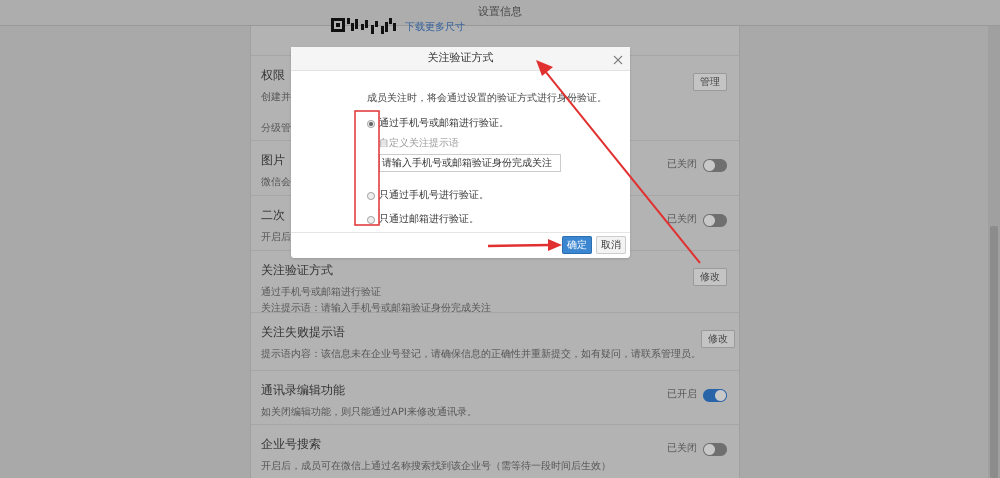 Image resolution: width=1000 pixels, height=478 pixels. What do you see at coordinates (481, 355) in the screenshot?
I see `setting-description: 提示语内容：该信息未在企业号登记，请确保信息的正确性并重新提交，如有疑问，请联系管理员。` at bounding box center [481, 355].